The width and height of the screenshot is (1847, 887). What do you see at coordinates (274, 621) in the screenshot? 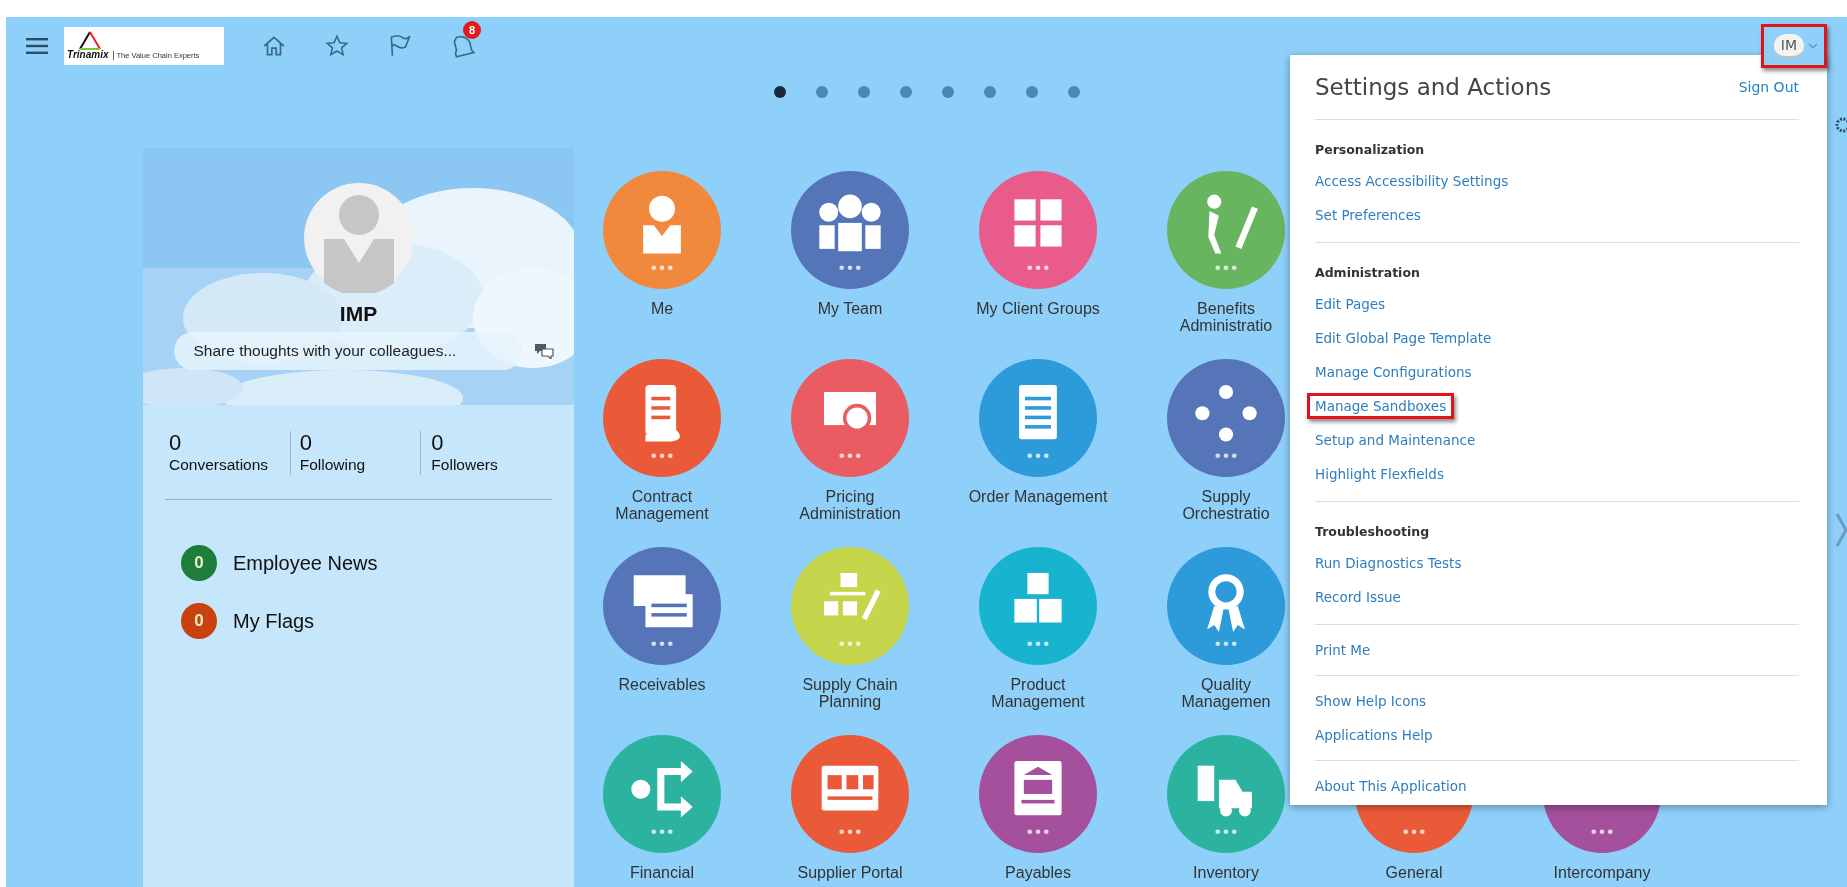
I see `profile-link: My Flags` at bounding box center [274, 621].